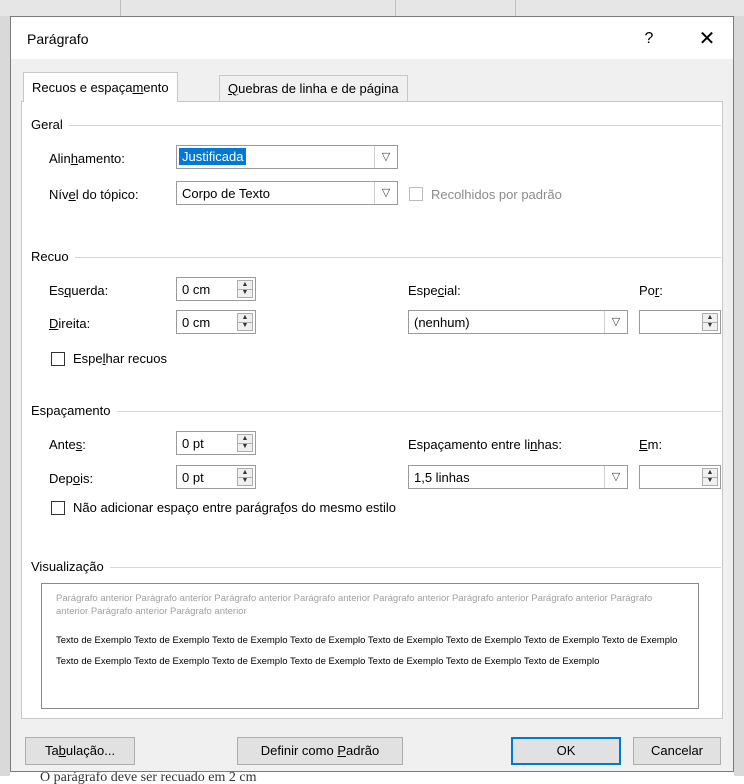 The width and height of the screenshot is (744, 784). What do you see at coordinates (87, 158) in the screenshot?
I see `alignment-label: Alinhamento:` at bounding box center [87, 158].